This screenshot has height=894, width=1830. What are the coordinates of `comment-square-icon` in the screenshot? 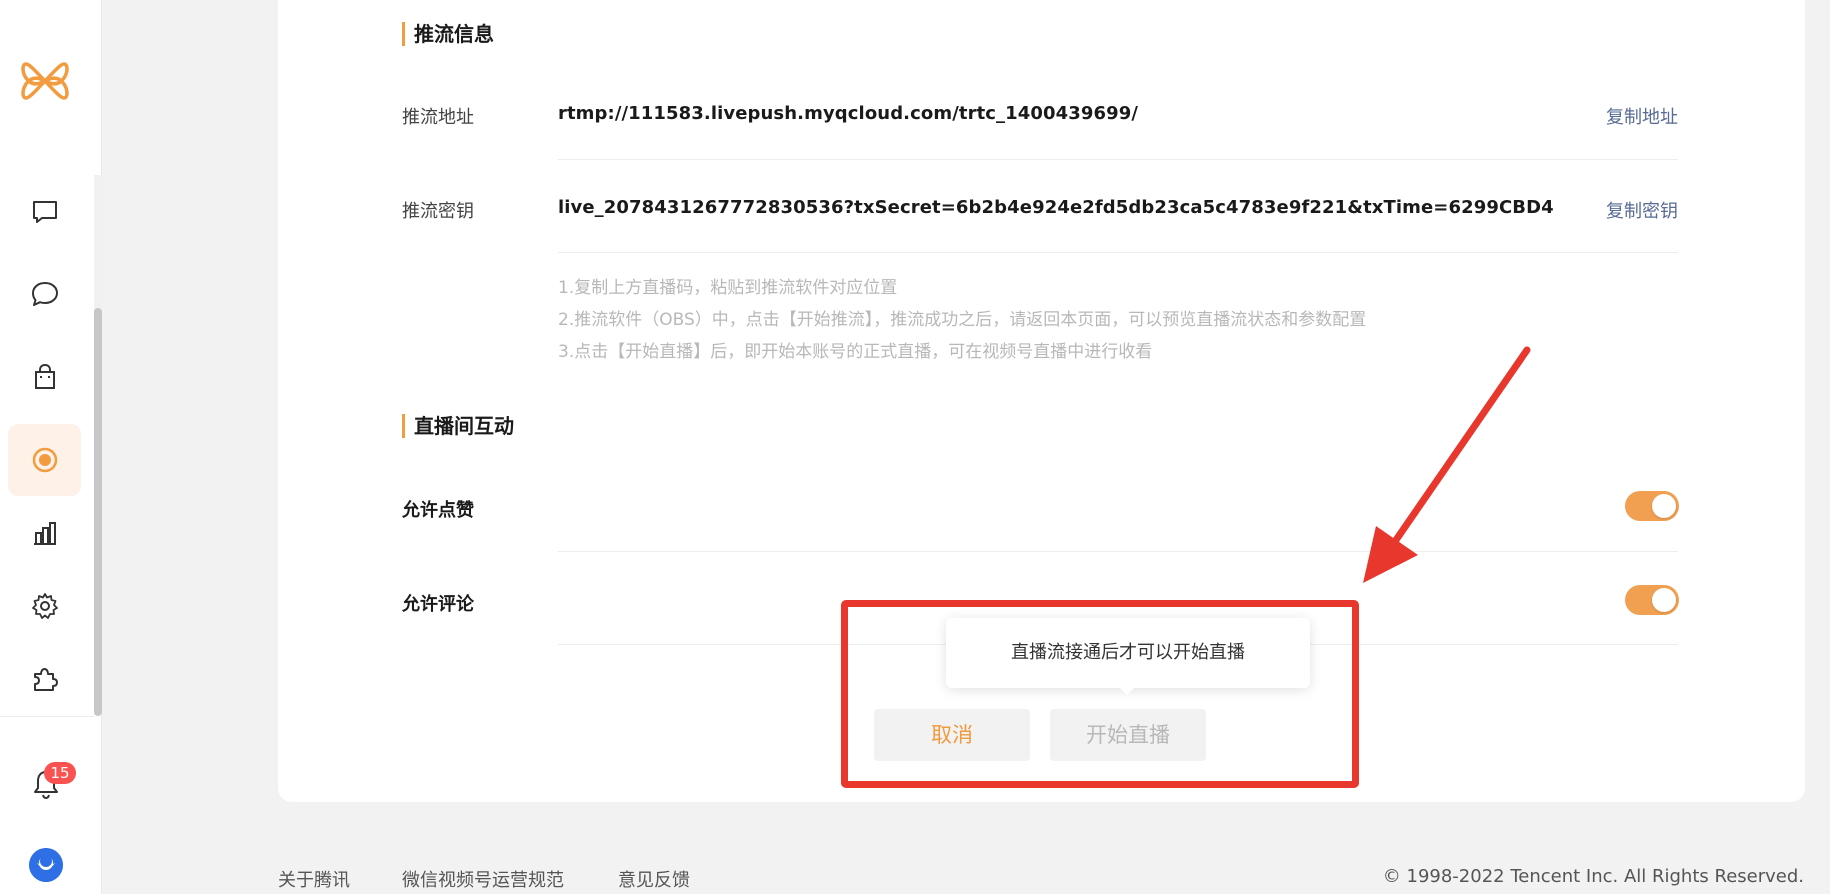 It's located at (44, 212).